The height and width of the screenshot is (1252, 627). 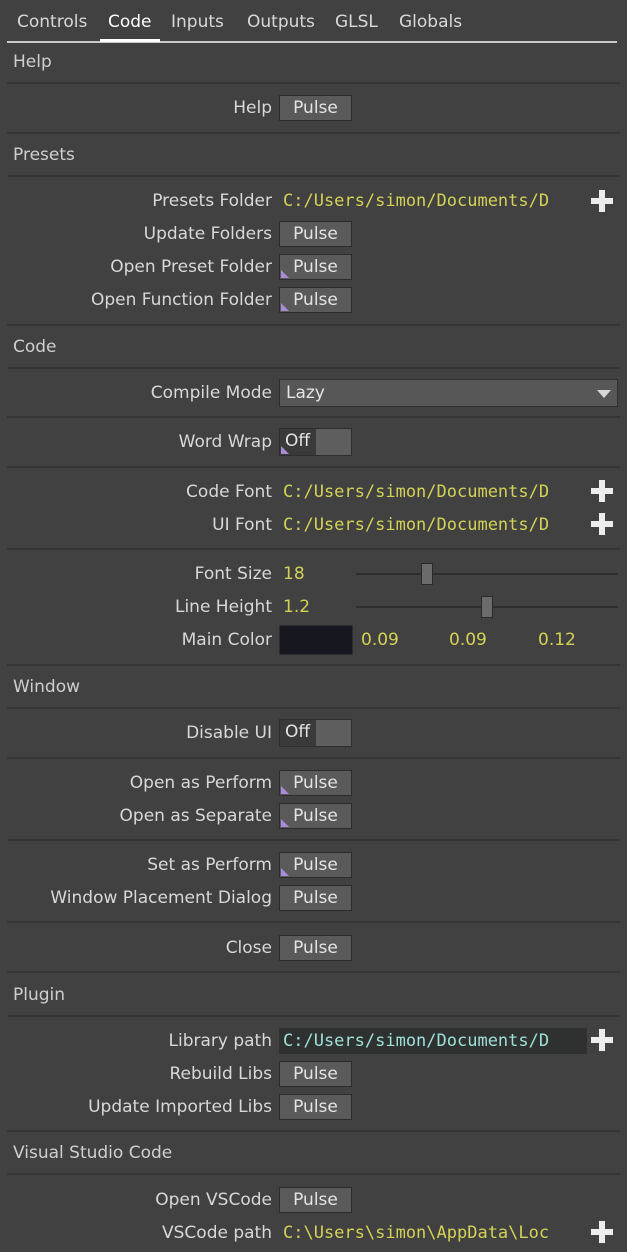 I want to click on main-color-r: 0.09, so click(x=380, y=642).